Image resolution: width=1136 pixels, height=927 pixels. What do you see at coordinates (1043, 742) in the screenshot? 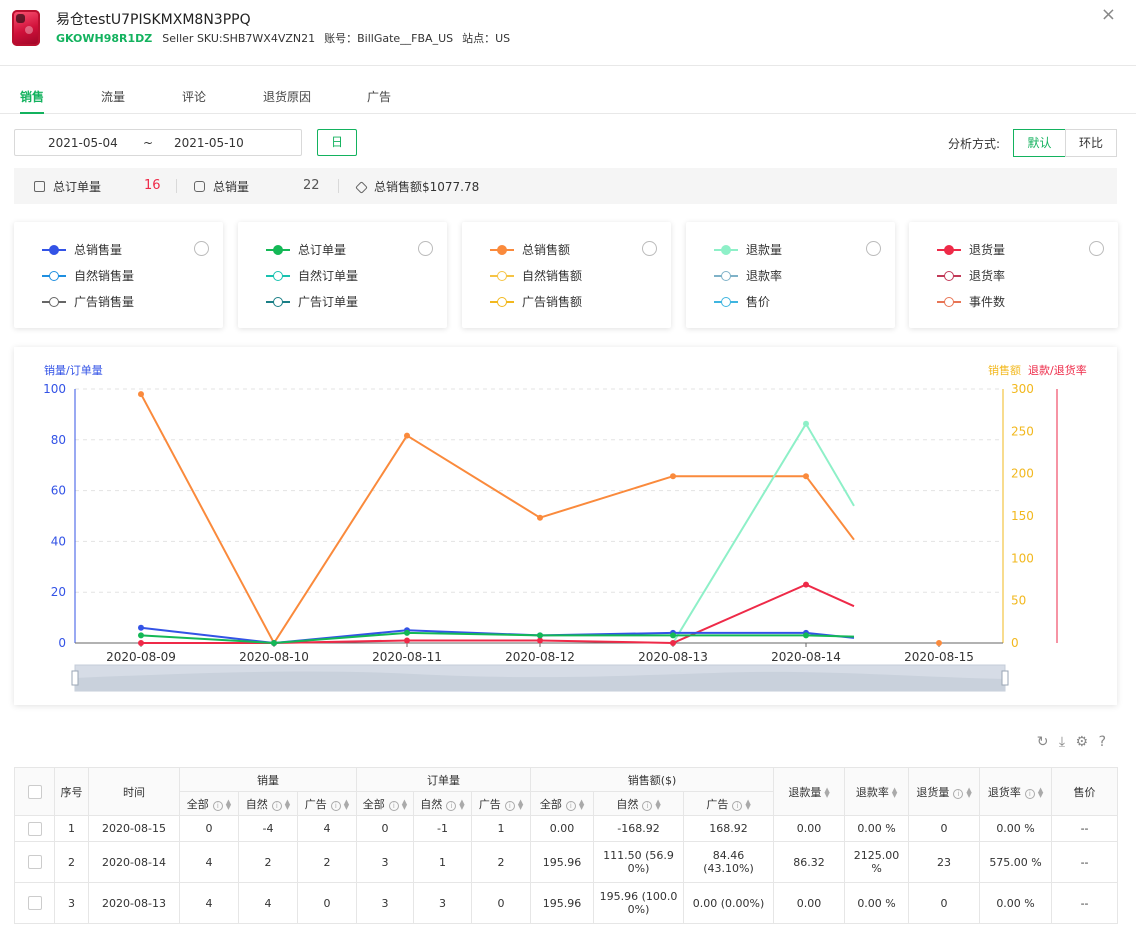
I see `refresh-icon: ↻` at bounding box center [1043, 742].